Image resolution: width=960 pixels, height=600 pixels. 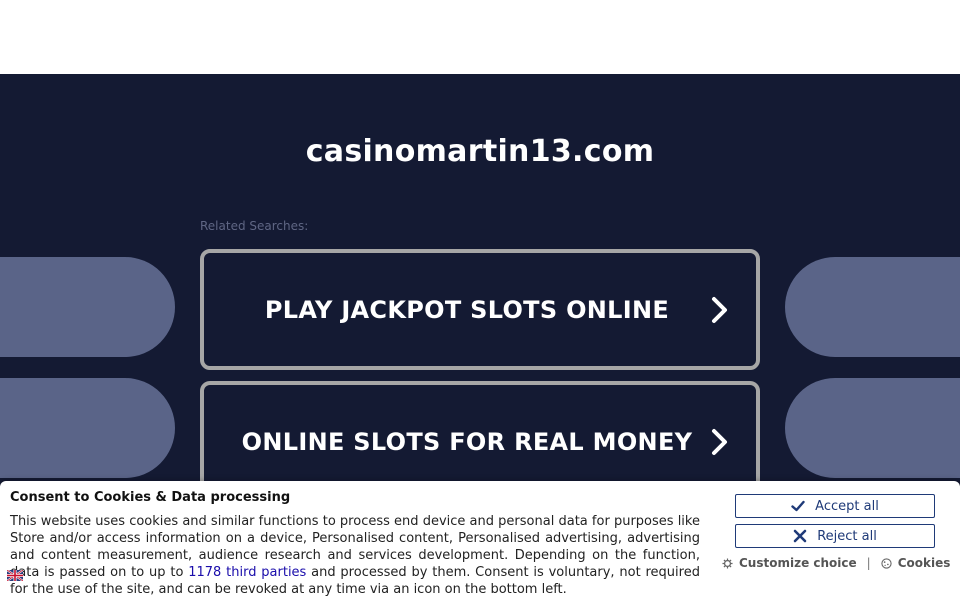 What do you see at coordinates (247, 572) in the screenshot?
I see `third-parties-link: 1178 third parties` at bounding box center [247, 572].